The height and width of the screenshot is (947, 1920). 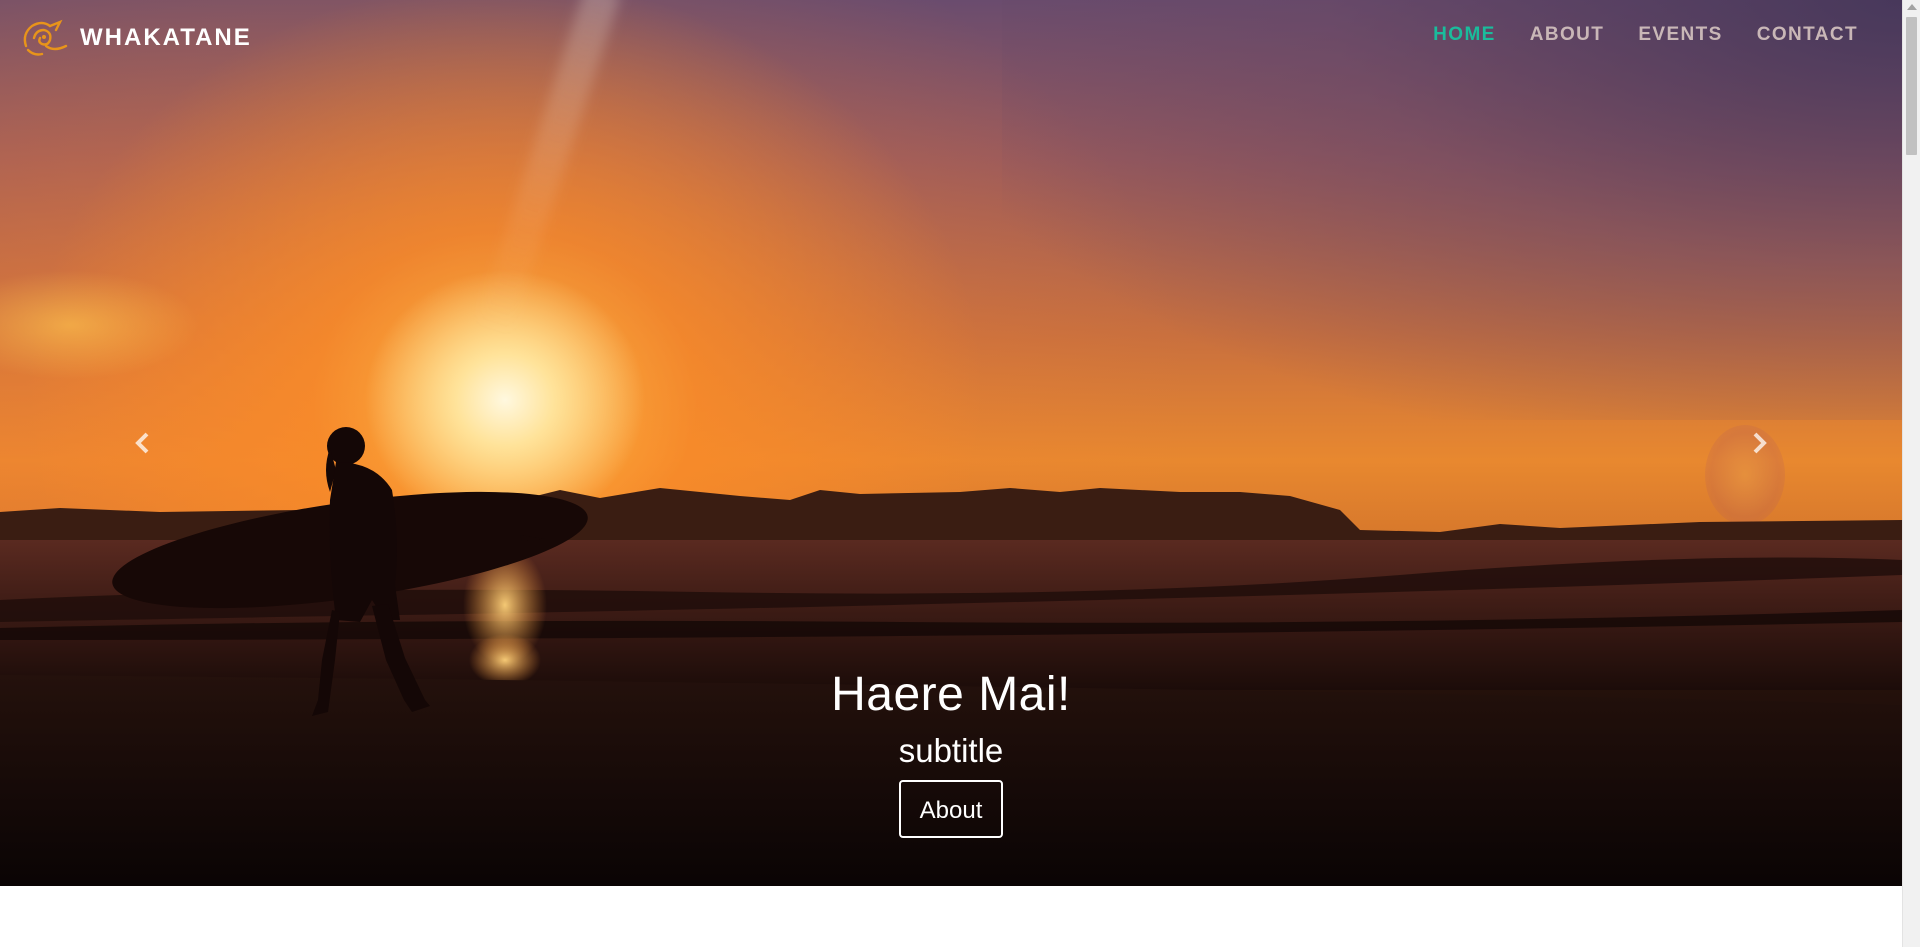 What do you see at coordinates (1464, 35) in the screenshot?
I see `nav-item-home: HOME` at bounding box center [1464, 35].